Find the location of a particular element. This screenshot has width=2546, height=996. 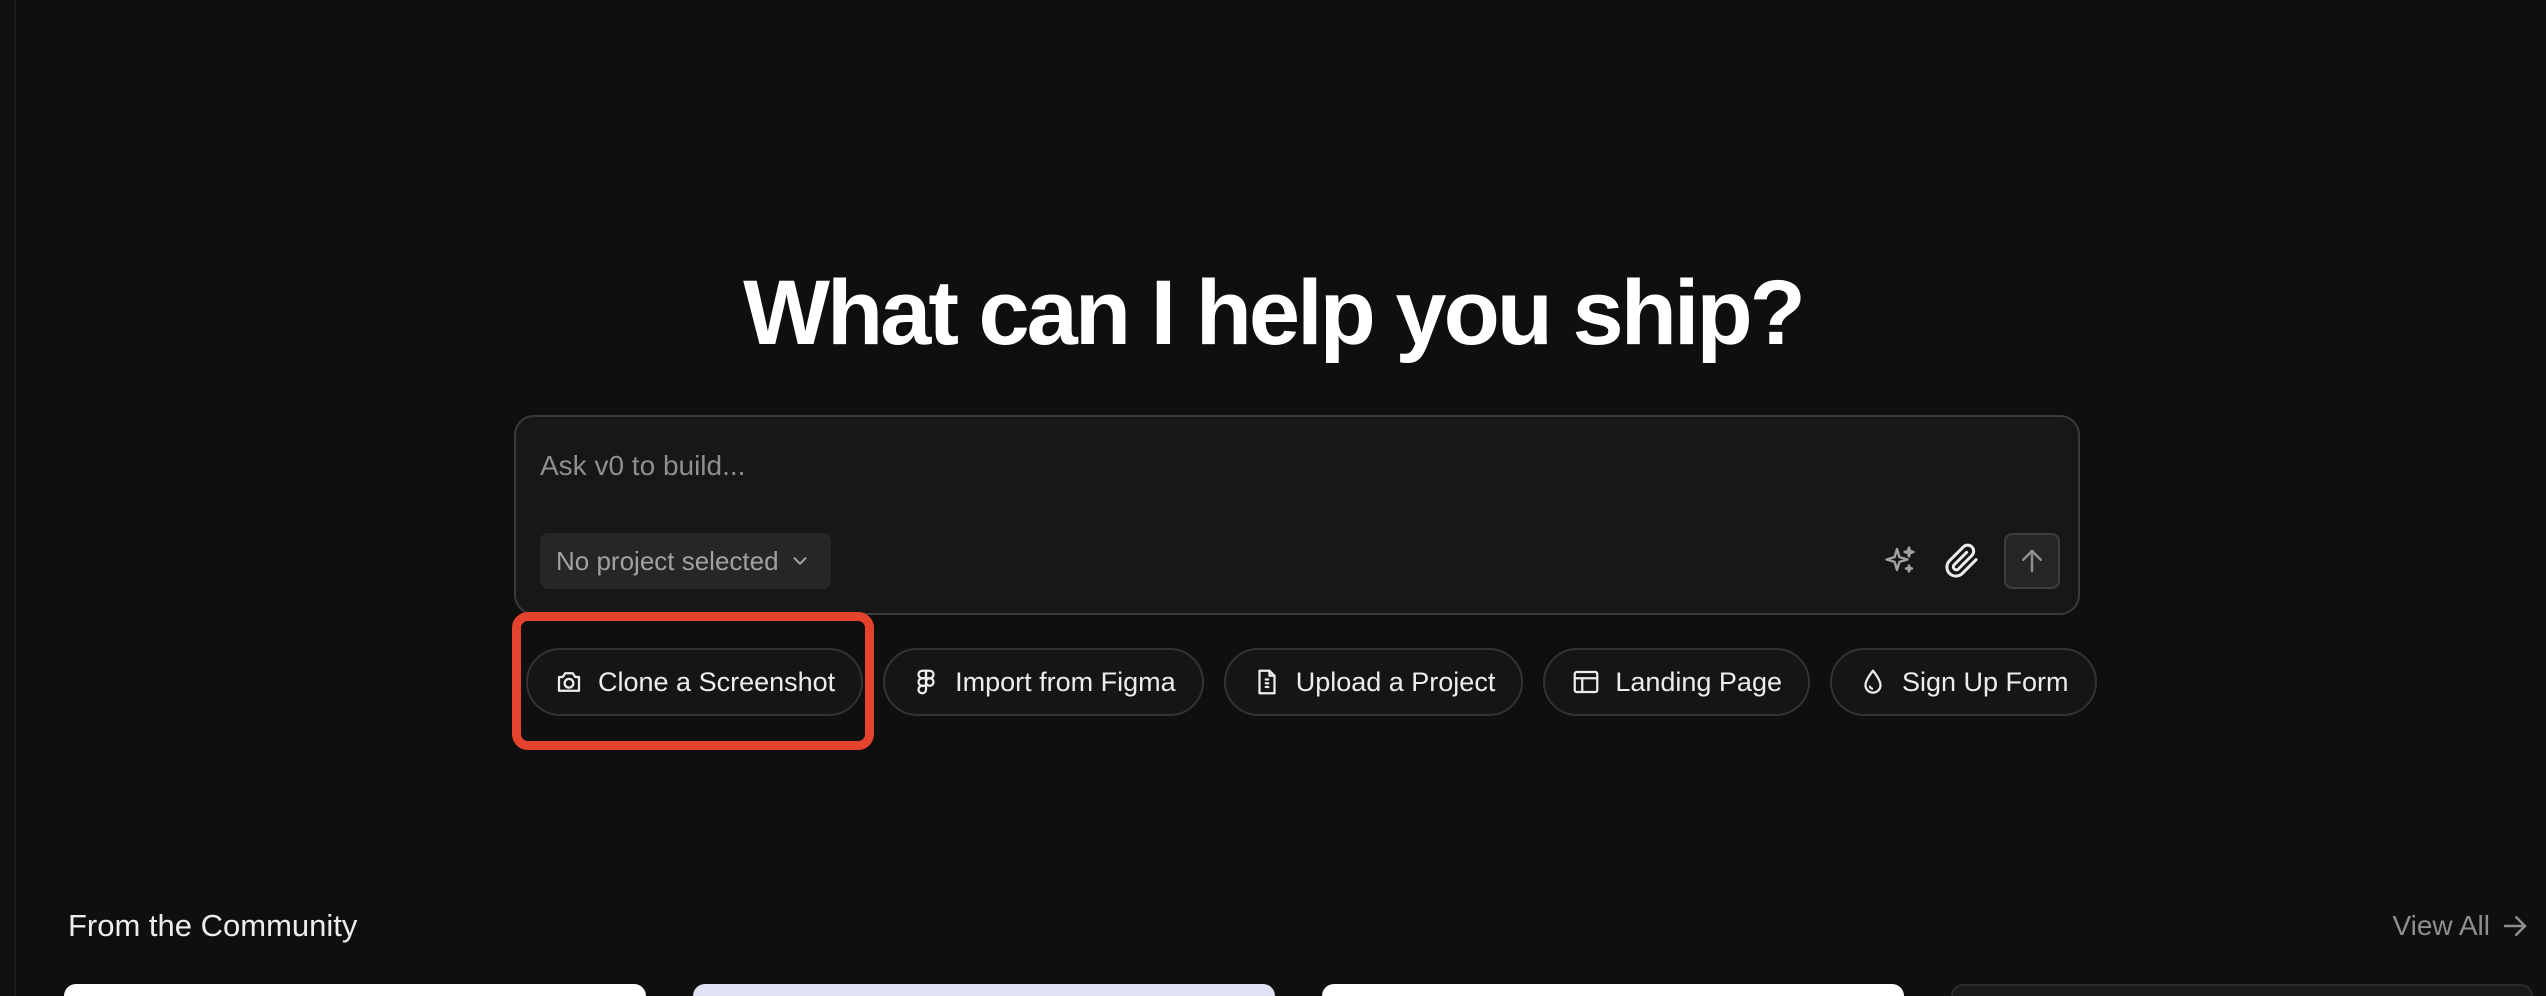

chip-sign-up-form: Sign Up Form is located at coordinates (1963, 682).